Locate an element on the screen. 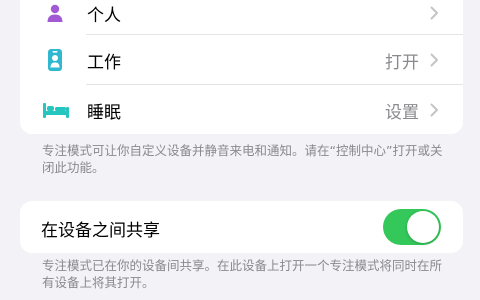  focus-mode-personal-row: 个人 is located at coordinates (241, 19).